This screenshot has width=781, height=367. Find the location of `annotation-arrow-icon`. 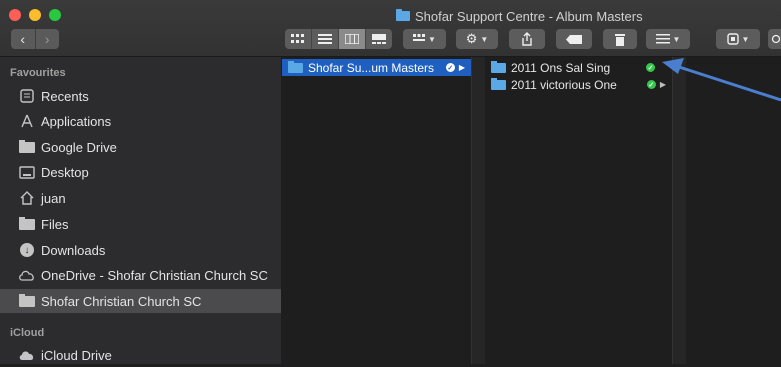

annotation-arrow-icon is located at coordinates (721, 80).